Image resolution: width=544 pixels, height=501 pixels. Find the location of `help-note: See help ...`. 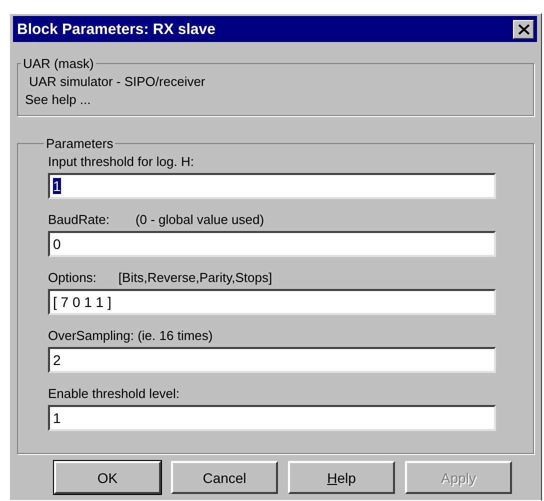

help-note: See help ... is located at coordinates (58, 100).